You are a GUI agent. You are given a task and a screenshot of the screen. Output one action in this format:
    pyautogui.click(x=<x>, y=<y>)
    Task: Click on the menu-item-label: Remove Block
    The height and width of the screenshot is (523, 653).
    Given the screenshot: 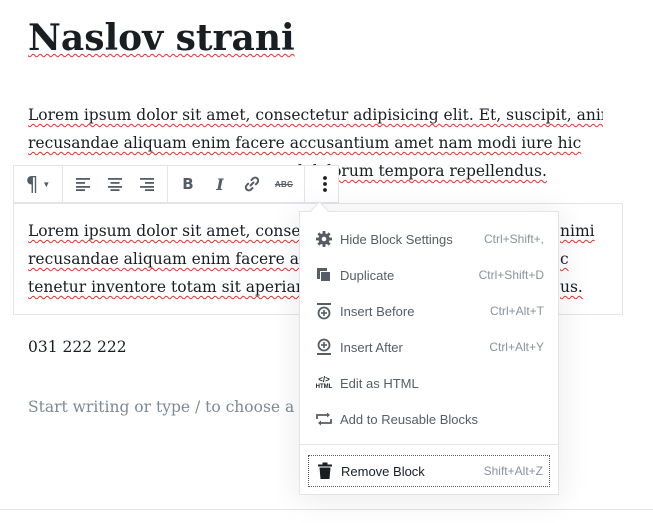 What is the action you would take?
    pyautogui.click(x=383, y=471)
    